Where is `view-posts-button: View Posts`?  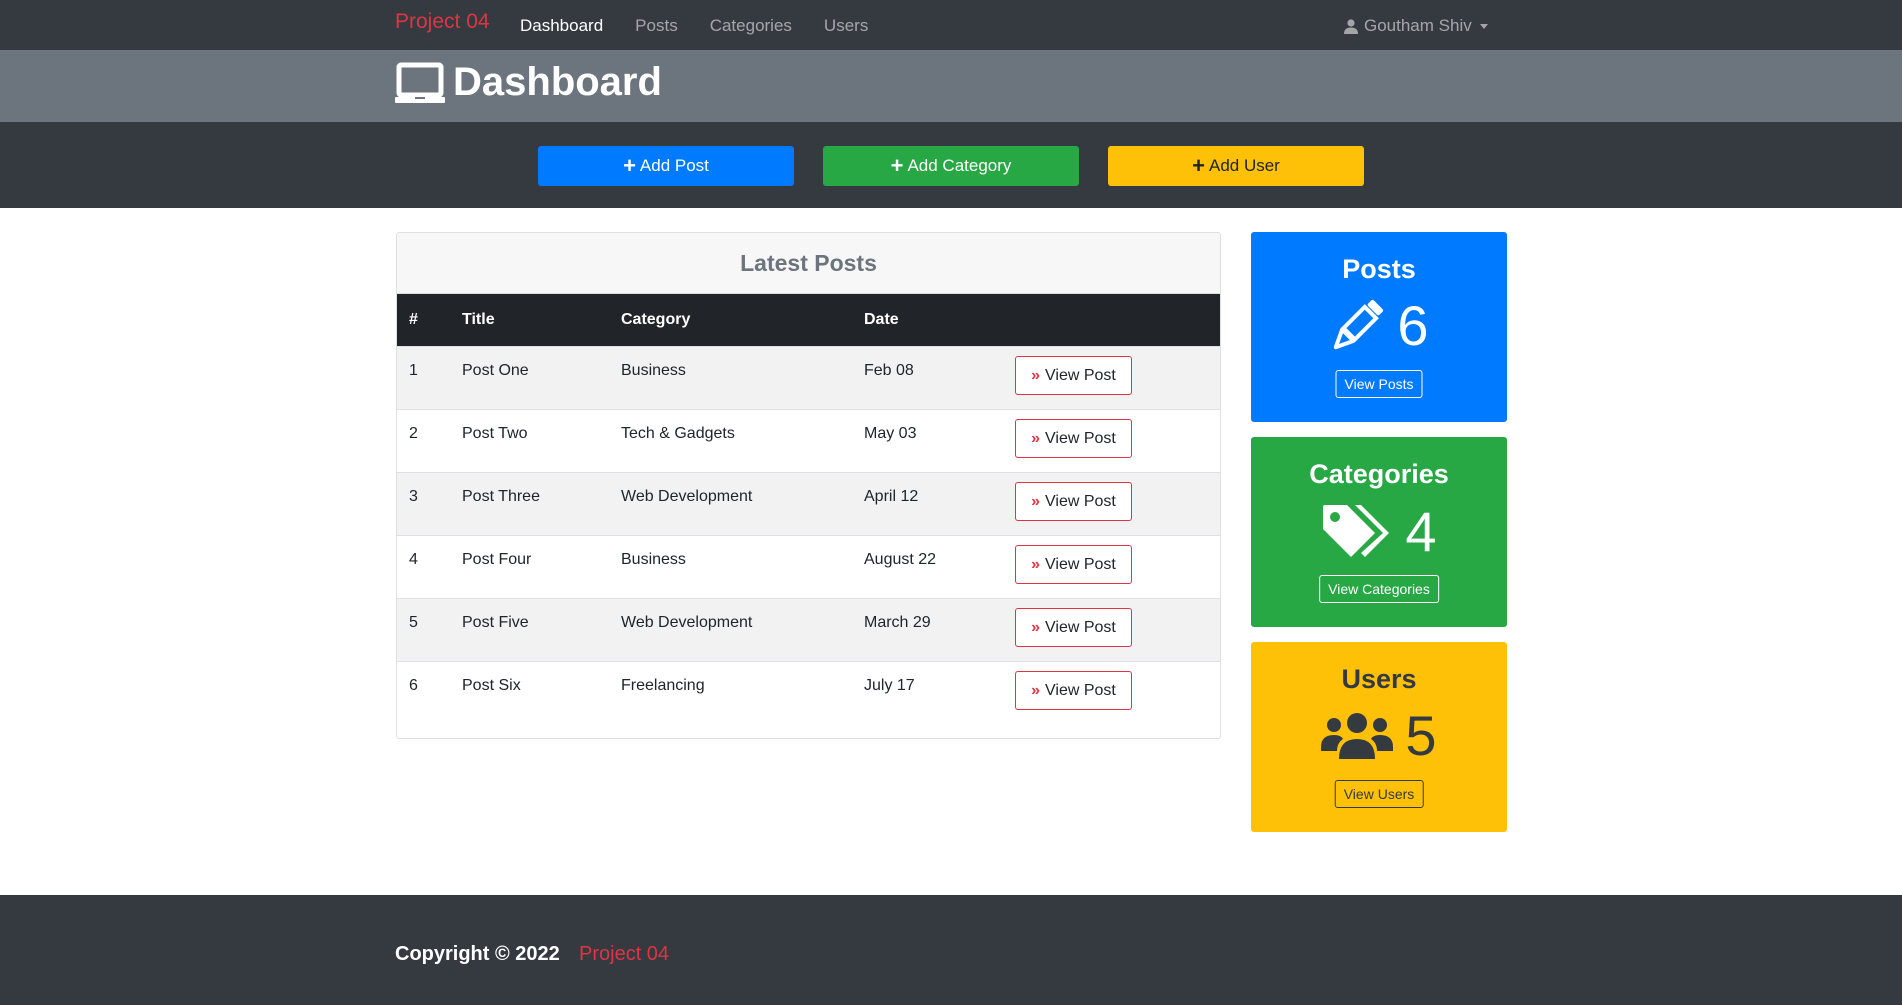
view-posts-button: View Posts is located at coordinates (1379, 384).